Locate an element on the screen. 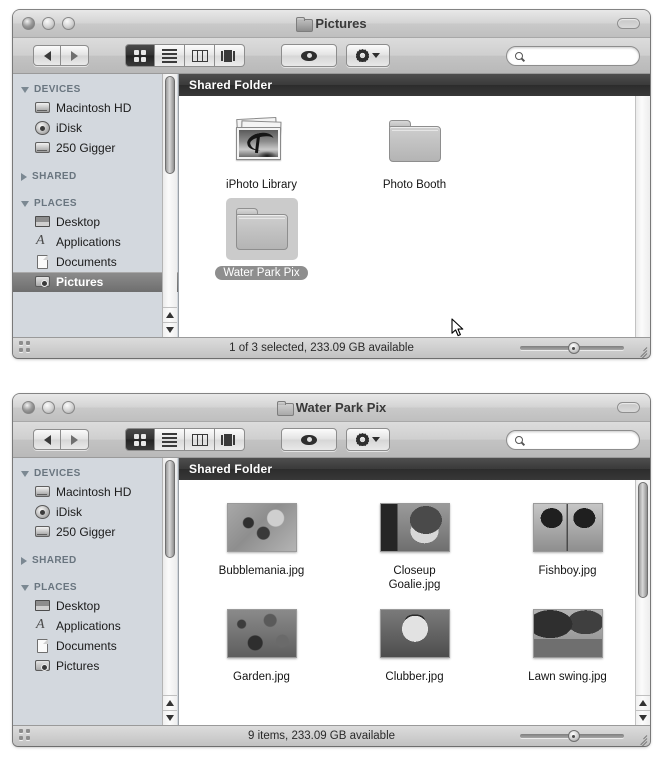  pictures-folder-icon is located at coordinates (305, 24).